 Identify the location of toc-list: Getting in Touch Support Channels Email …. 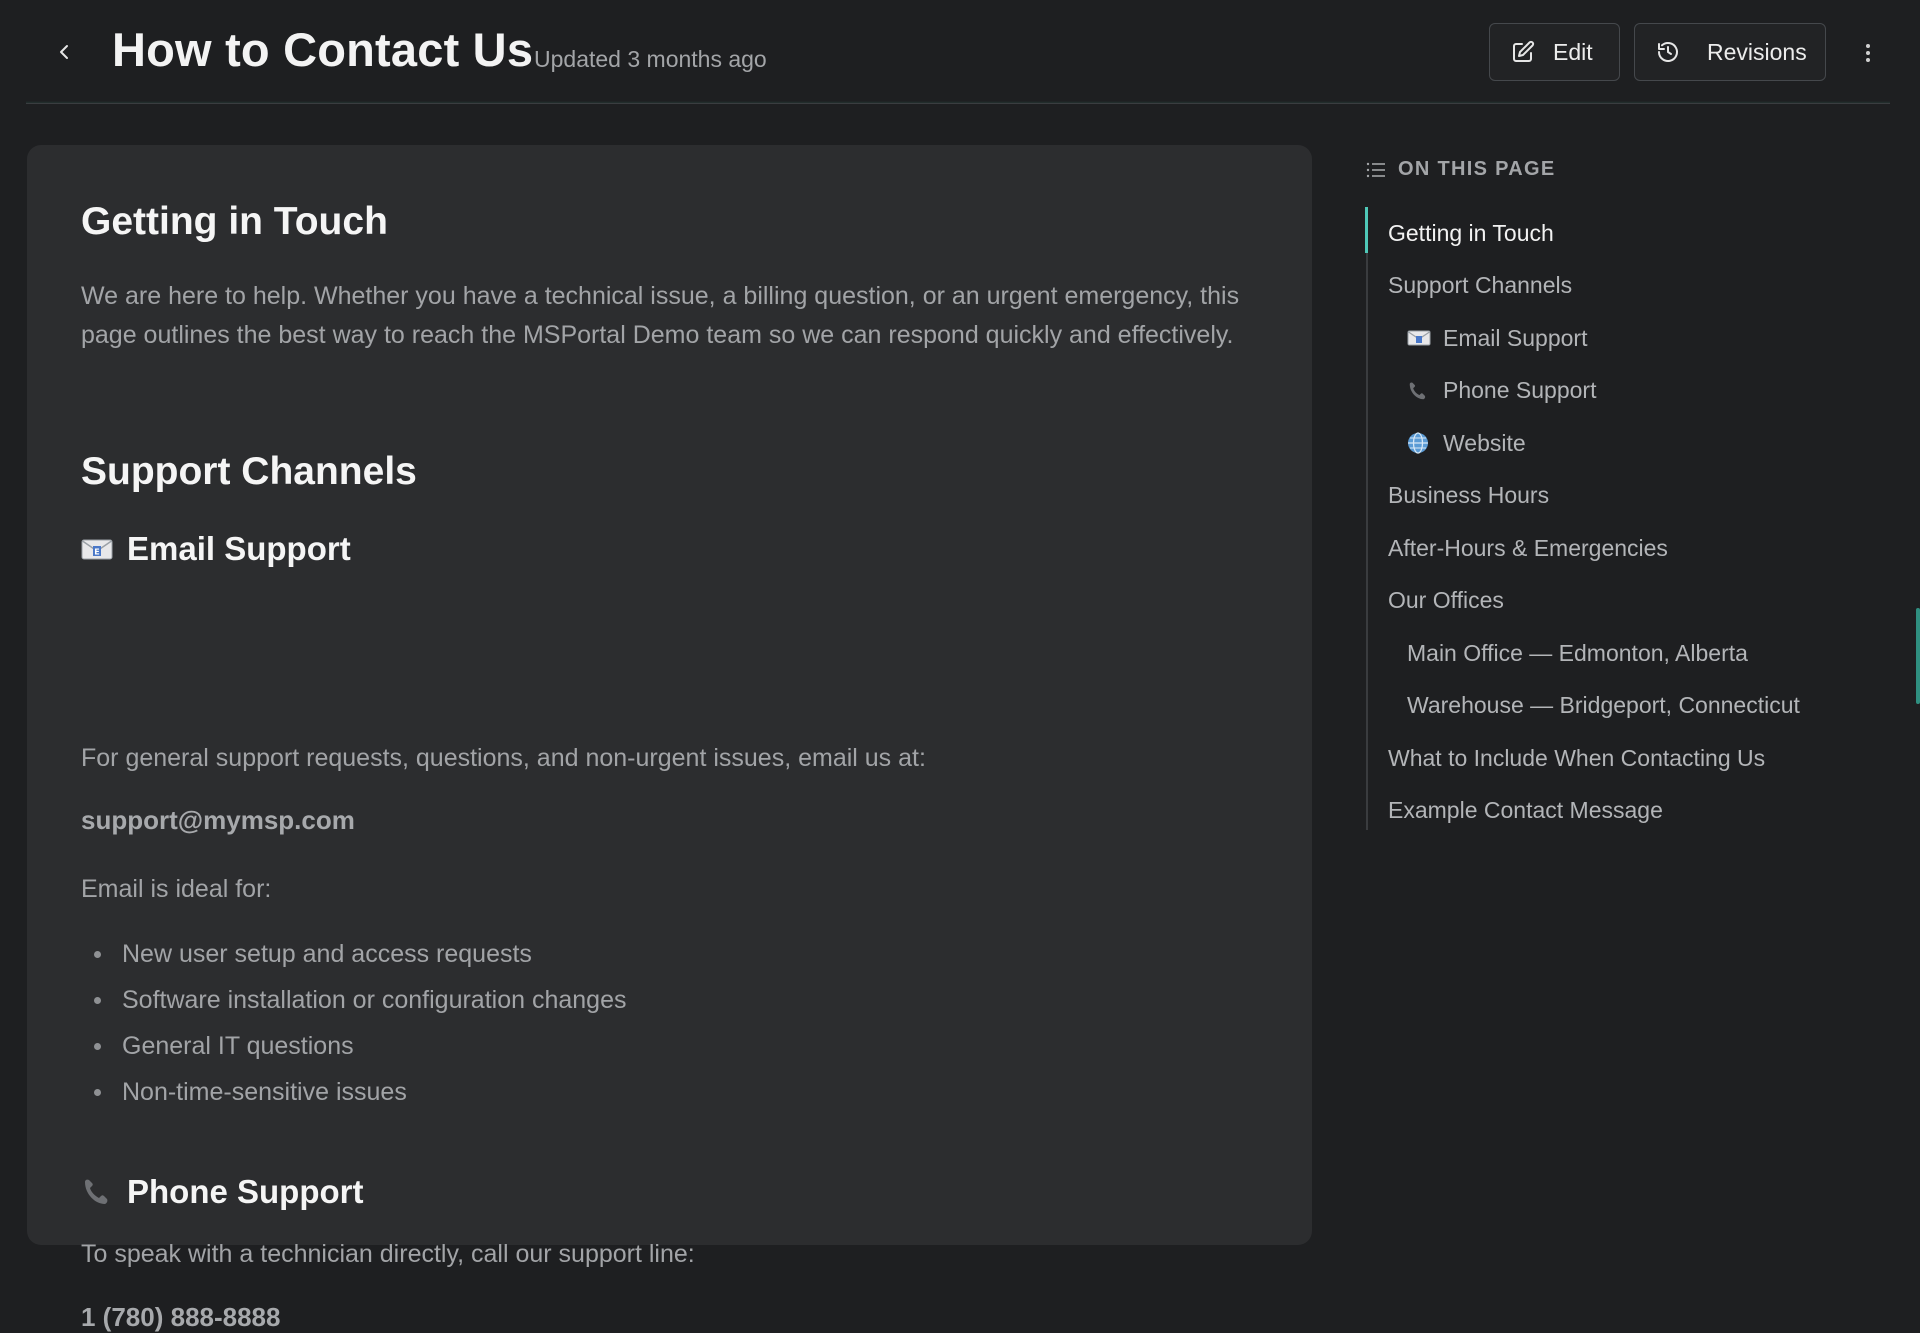
(1594, 522).